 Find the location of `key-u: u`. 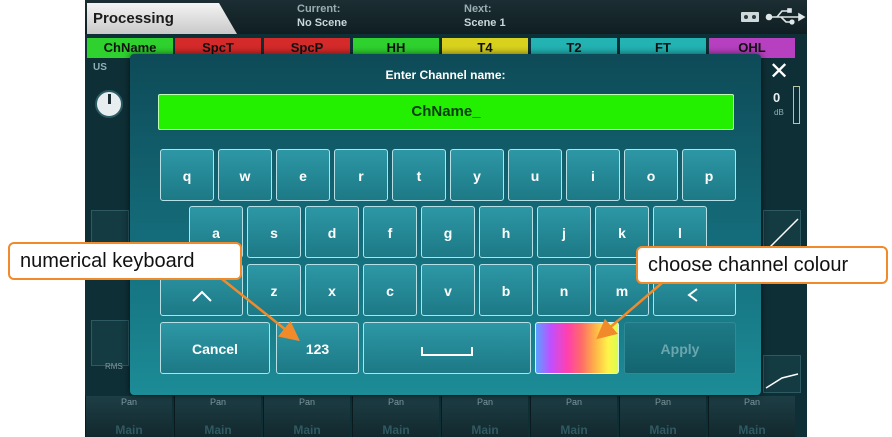

key-u: u is located at coordinates (535, 175).